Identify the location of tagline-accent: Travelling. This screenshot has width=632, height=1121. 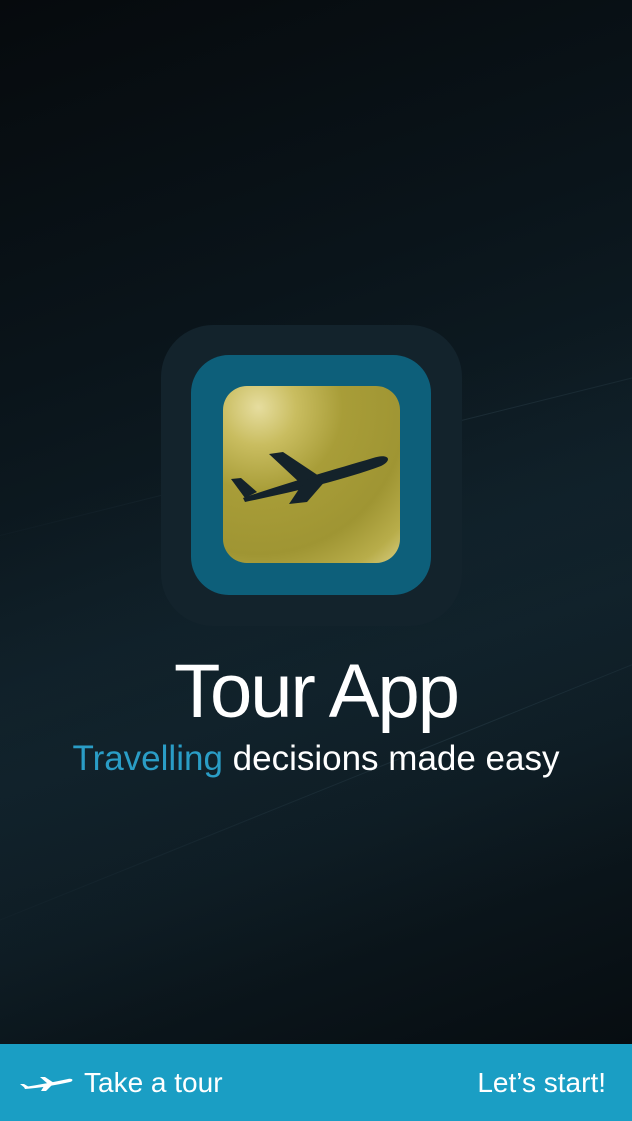
(147, 758).